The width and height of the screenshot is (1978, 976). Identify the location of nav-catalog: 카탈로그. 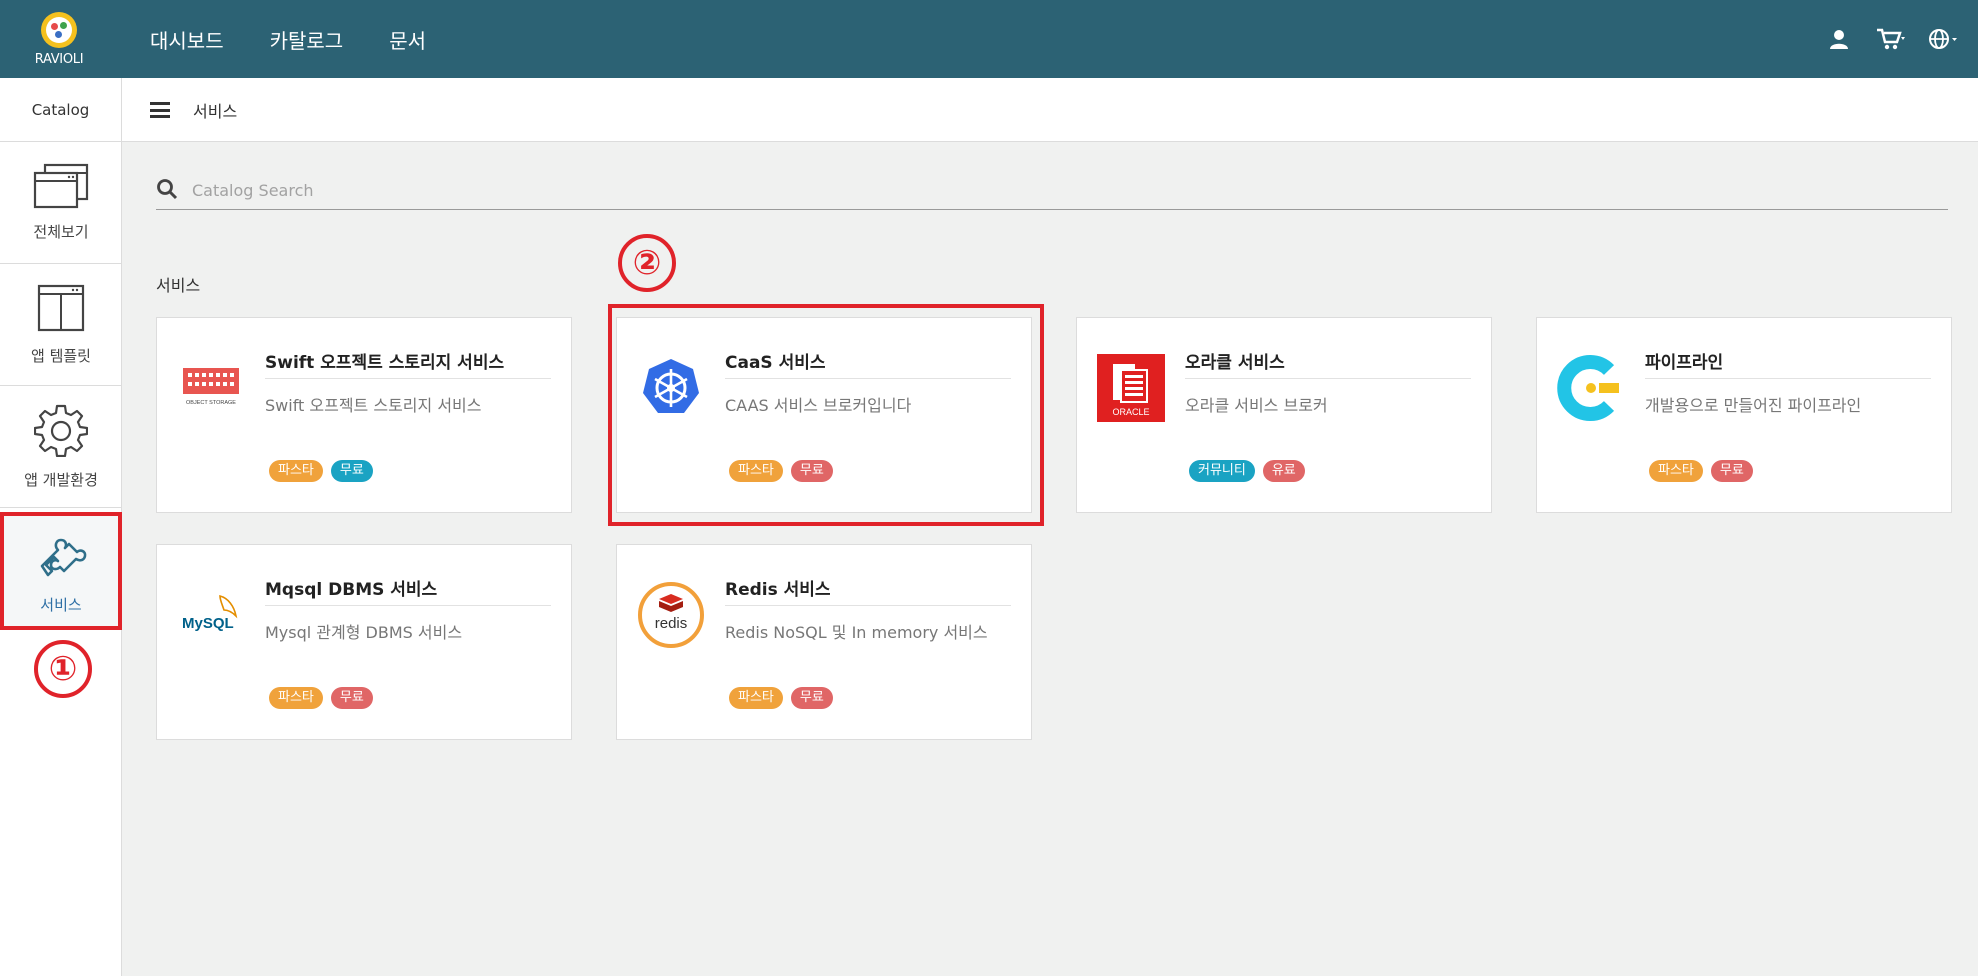
(307, 39).